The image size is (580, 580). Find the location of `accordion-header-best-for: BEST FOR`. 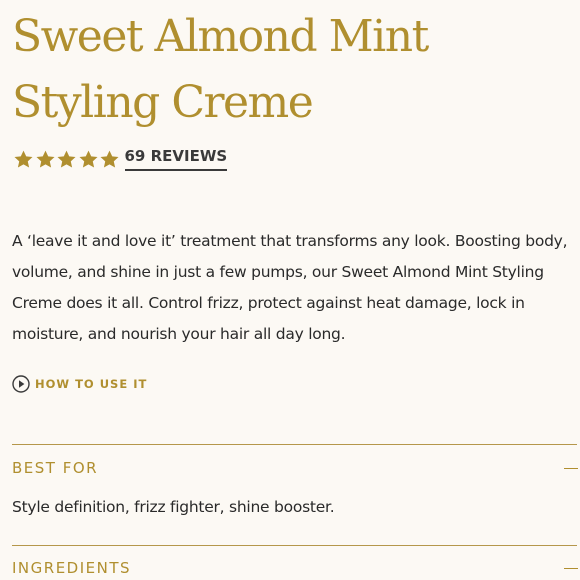

accordion-header-best-for: BEST FOR is located at coordinates (295, 468).